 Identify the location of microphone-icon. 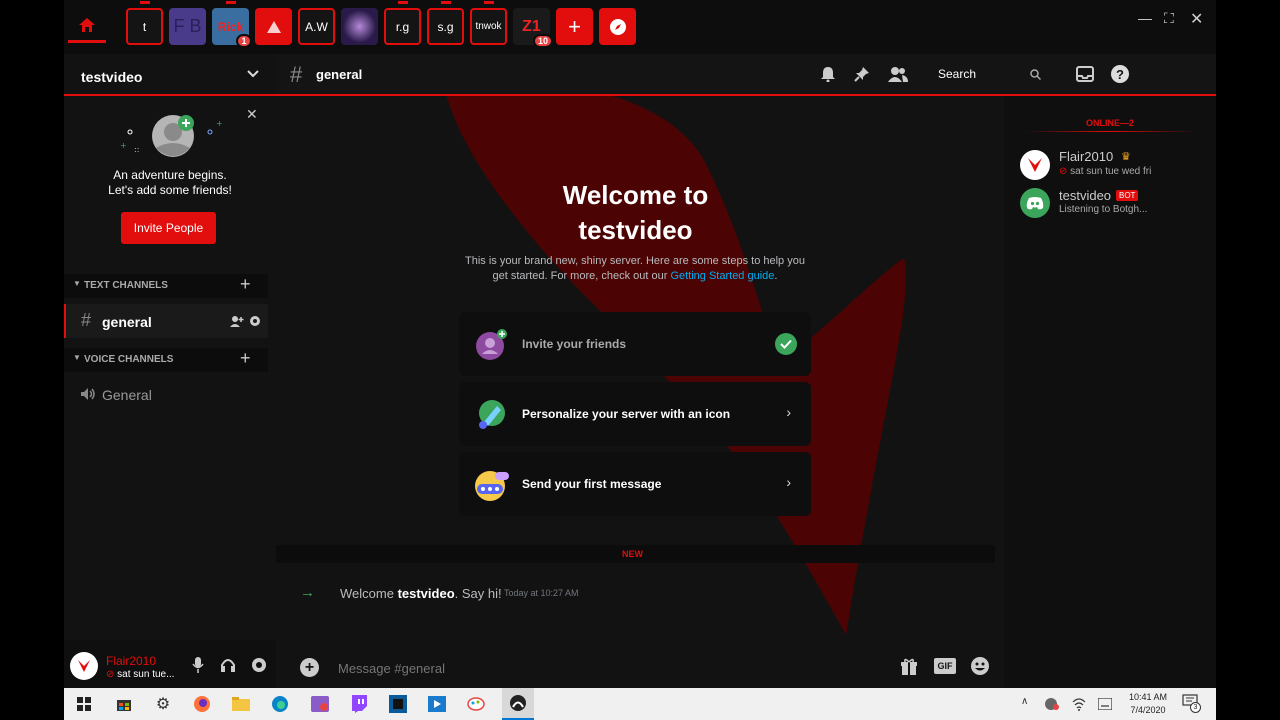
(198, 665).